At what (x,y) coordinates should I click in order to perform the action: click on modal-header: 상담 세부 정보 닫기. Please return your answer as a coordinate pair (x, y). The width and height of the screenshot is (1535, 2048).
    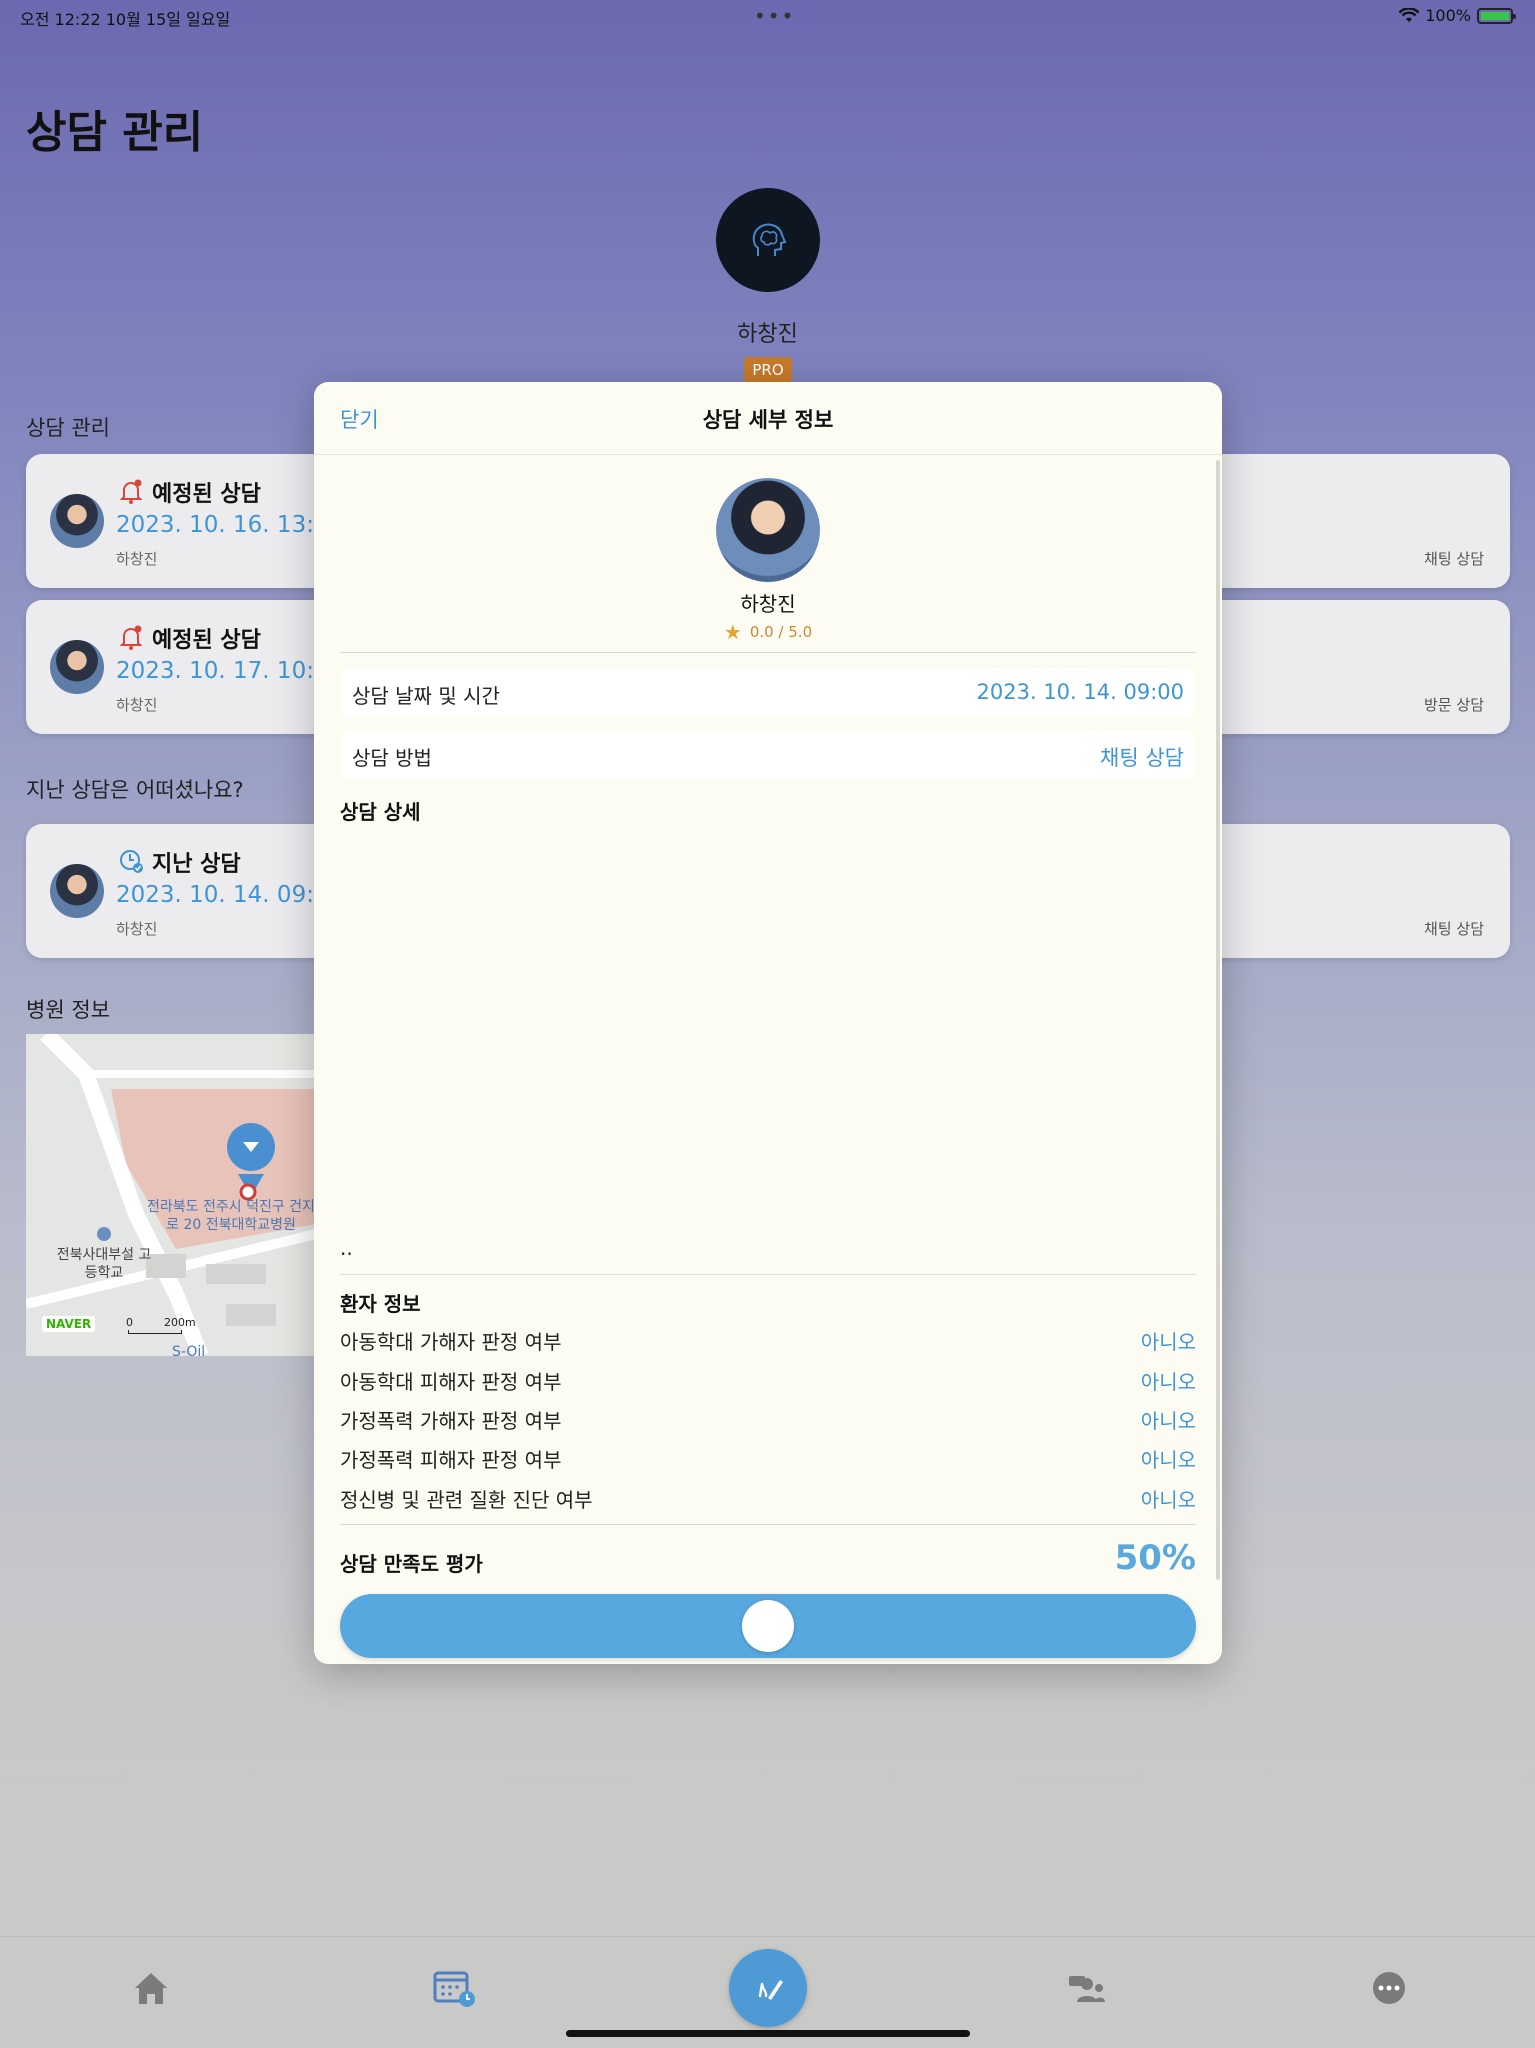
    Looking at the image, I should click on (768, 418).